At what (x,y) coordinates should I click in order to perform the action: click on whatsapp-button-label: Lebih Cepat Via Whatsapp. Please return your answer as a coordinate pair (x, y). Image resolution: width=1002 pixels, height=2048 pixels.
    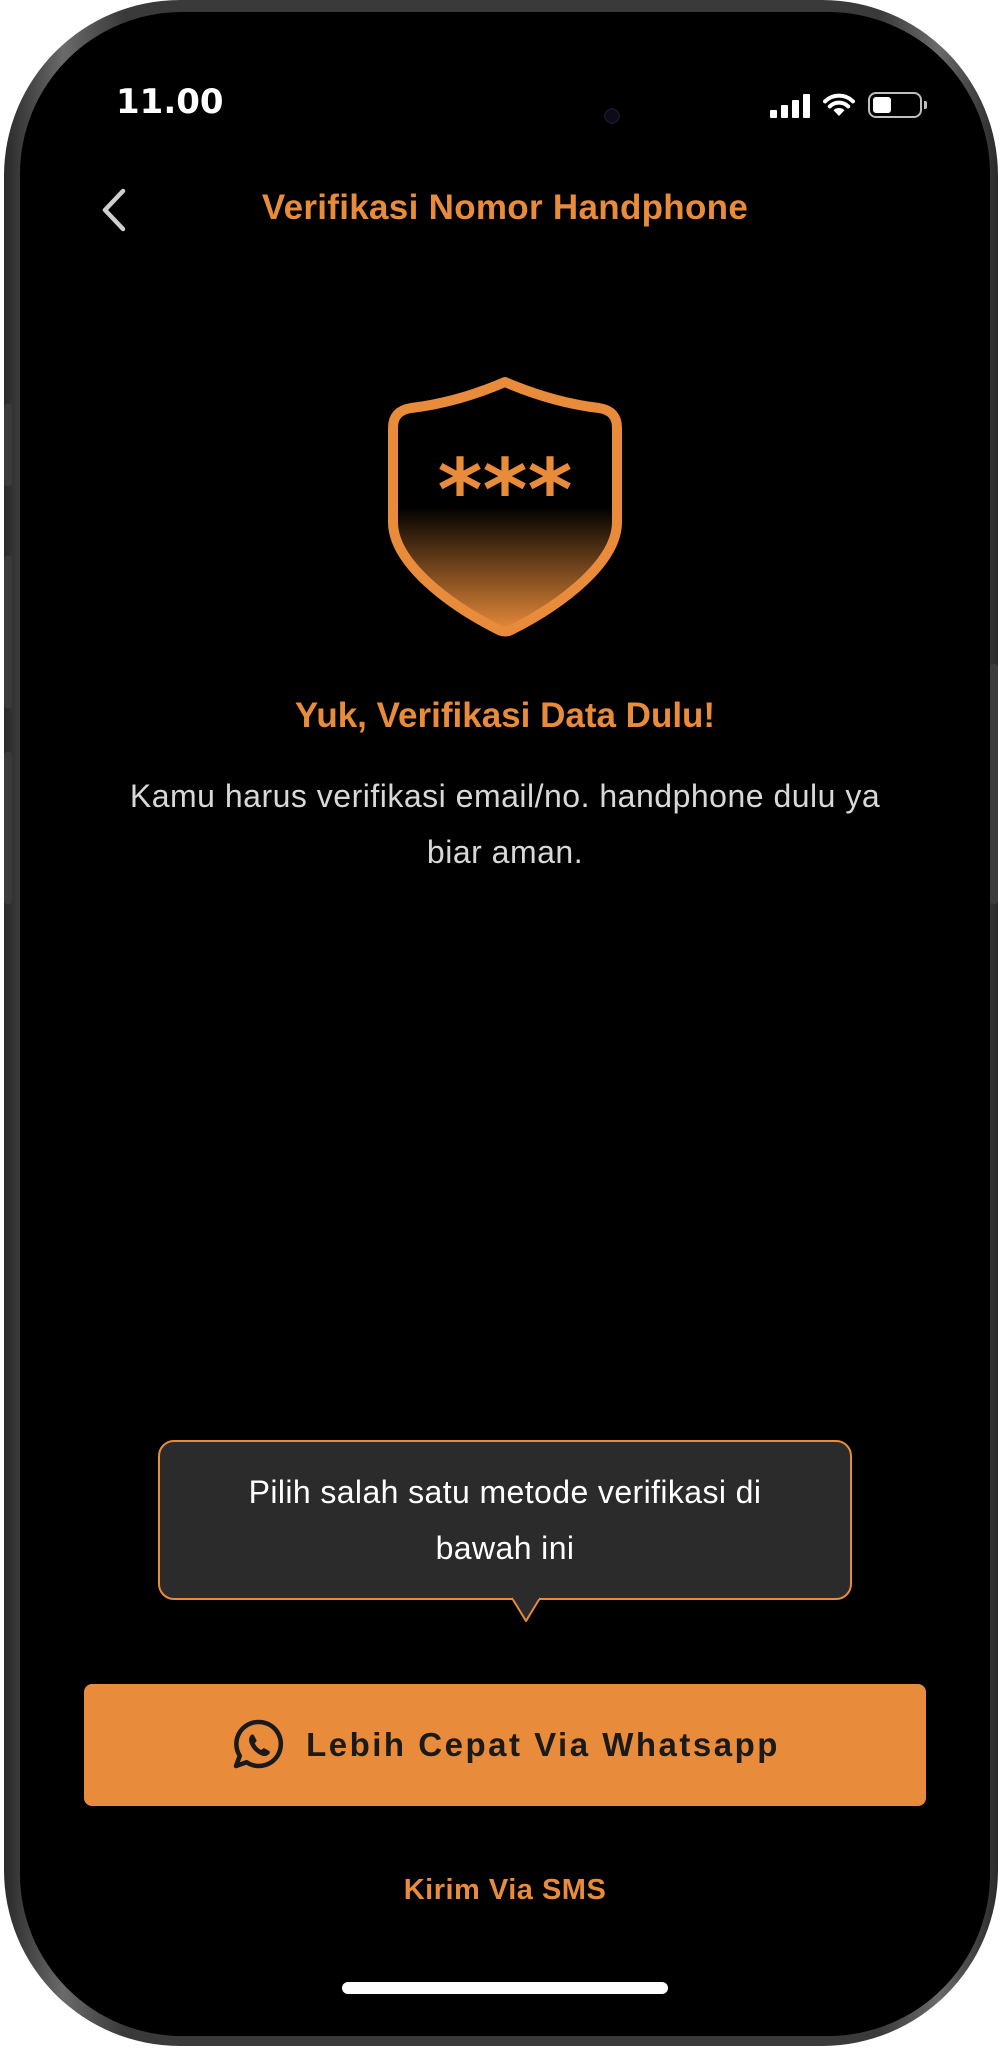
    Looking at the image, I should click on (543, 1744).